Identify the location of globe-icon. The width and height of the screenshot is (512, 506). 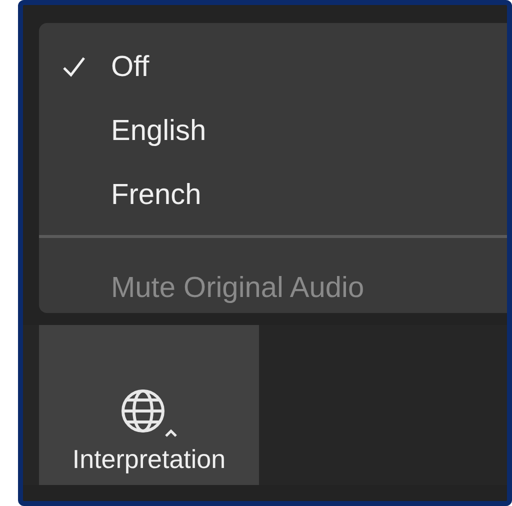
(143, 411).